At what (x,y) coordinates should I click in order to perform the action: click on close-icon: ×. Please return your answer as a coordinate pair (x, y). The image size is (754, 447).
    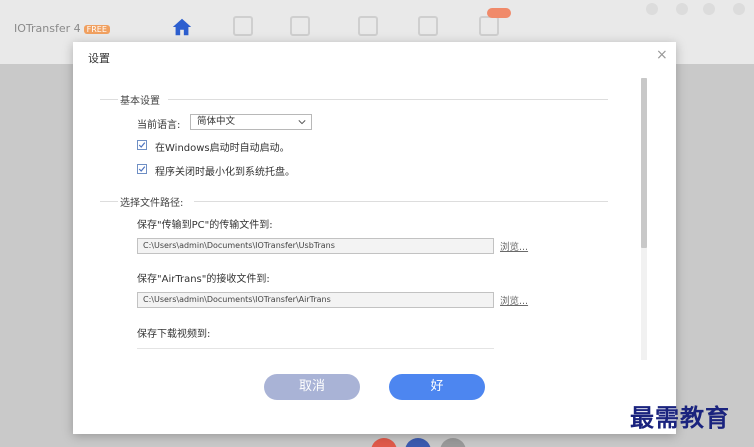
    Looking at the image, I should click on (662, 55).